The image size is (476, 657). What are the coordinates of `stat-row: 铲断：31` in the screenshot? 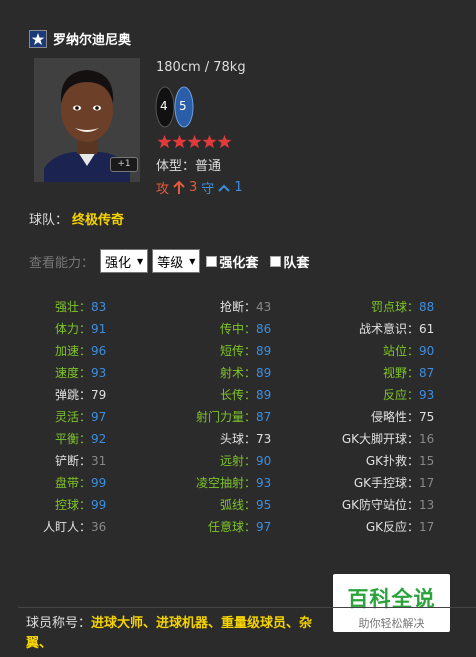 It's located at (56, 461).